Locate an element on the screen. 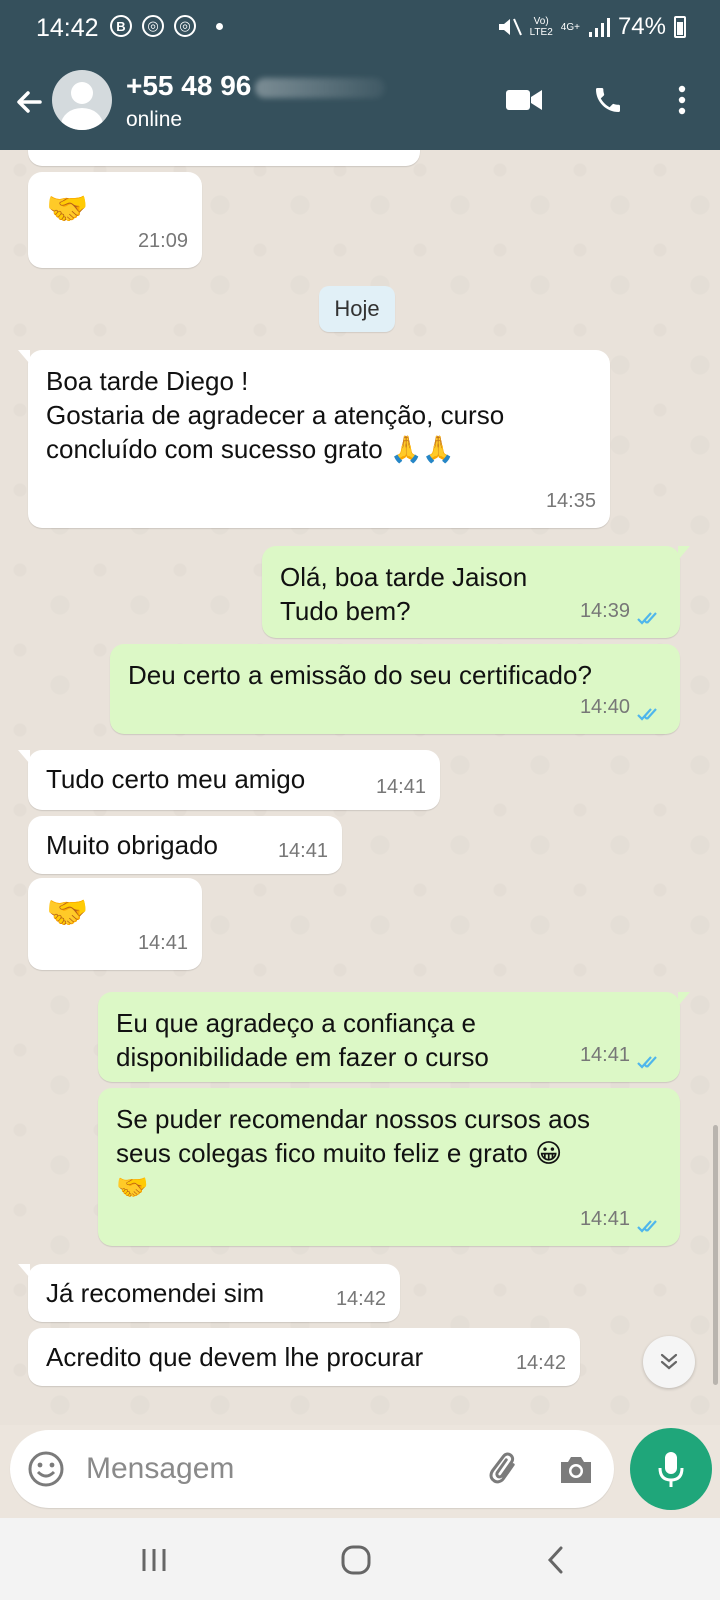  video-call-icon is located at coordinates (524, 100).